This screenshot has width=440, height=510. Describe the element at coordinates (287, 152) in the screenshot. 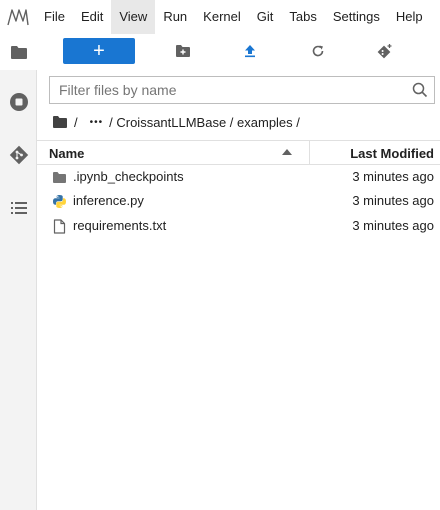

I see `sort-ascending-icon` at that location.